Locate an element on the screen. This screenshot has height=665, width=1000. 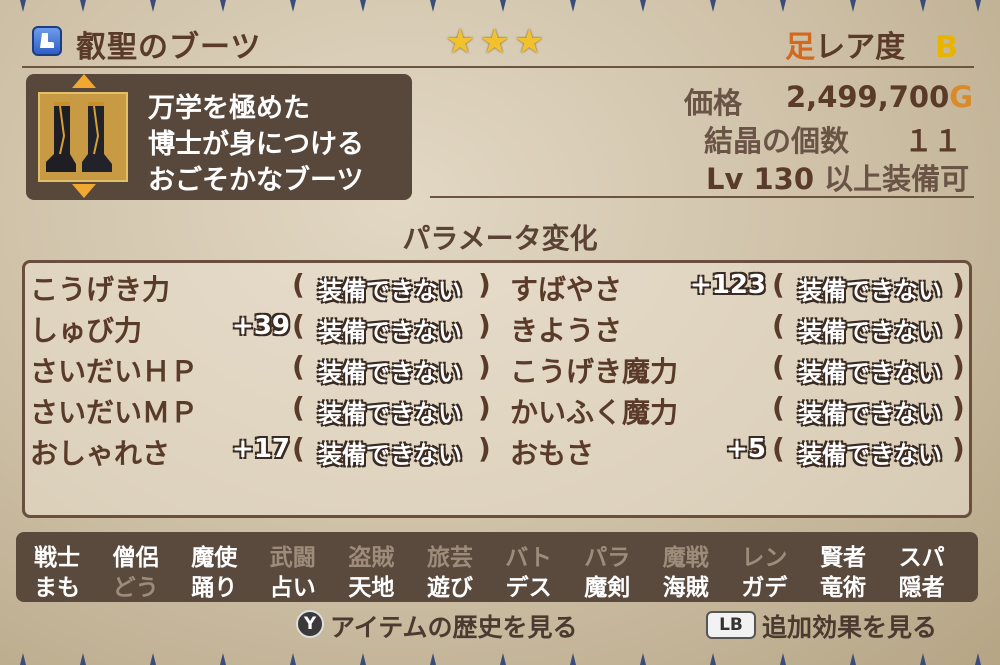
star-rating: ★★★ is located at coordinates (497, 42).